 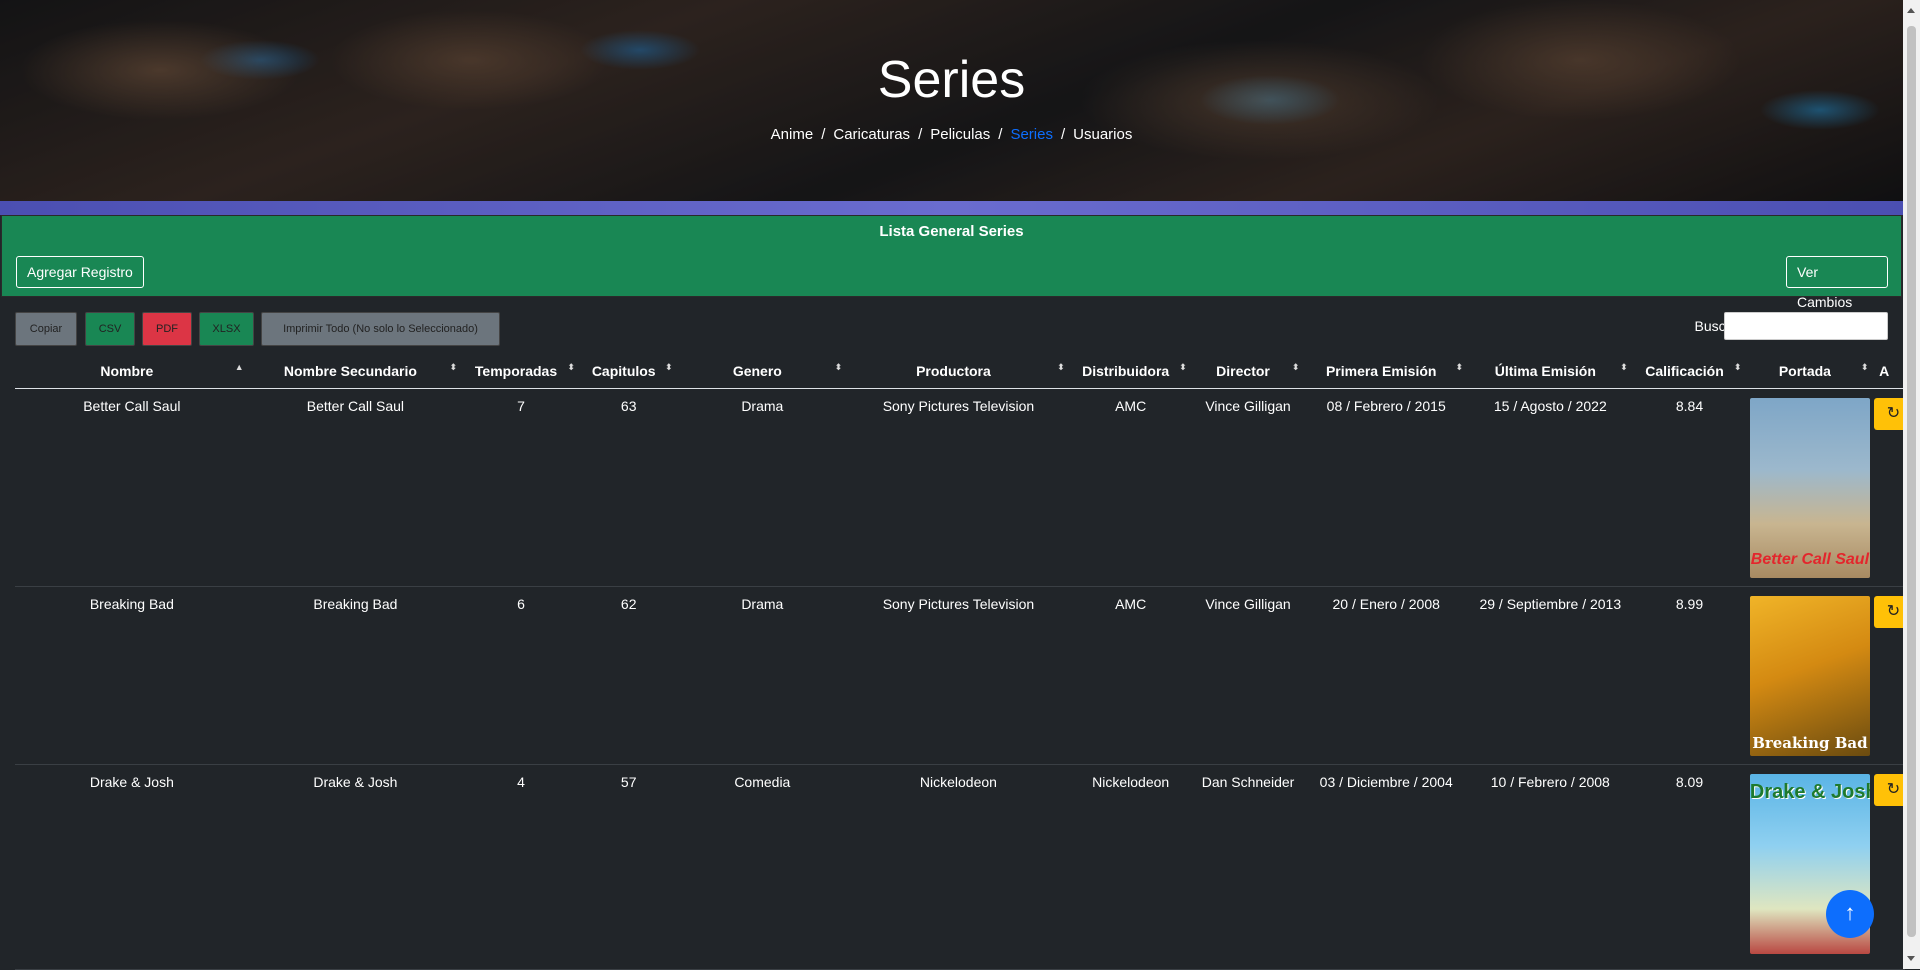 I want to click on cell-portada: Breaking Bad, so click(x=1810, y=675).